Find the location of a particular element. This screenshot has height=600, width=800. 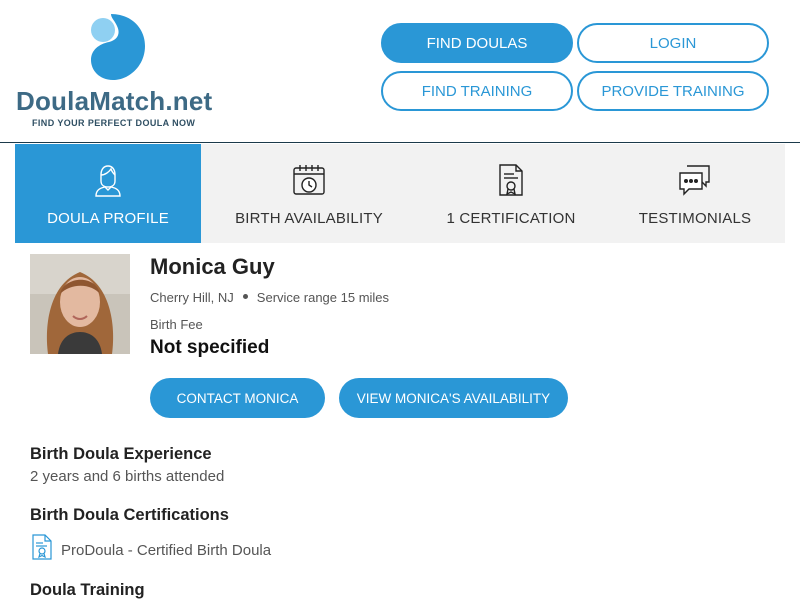

doula-name: Monica Guy is located at coordinates (212, 266).